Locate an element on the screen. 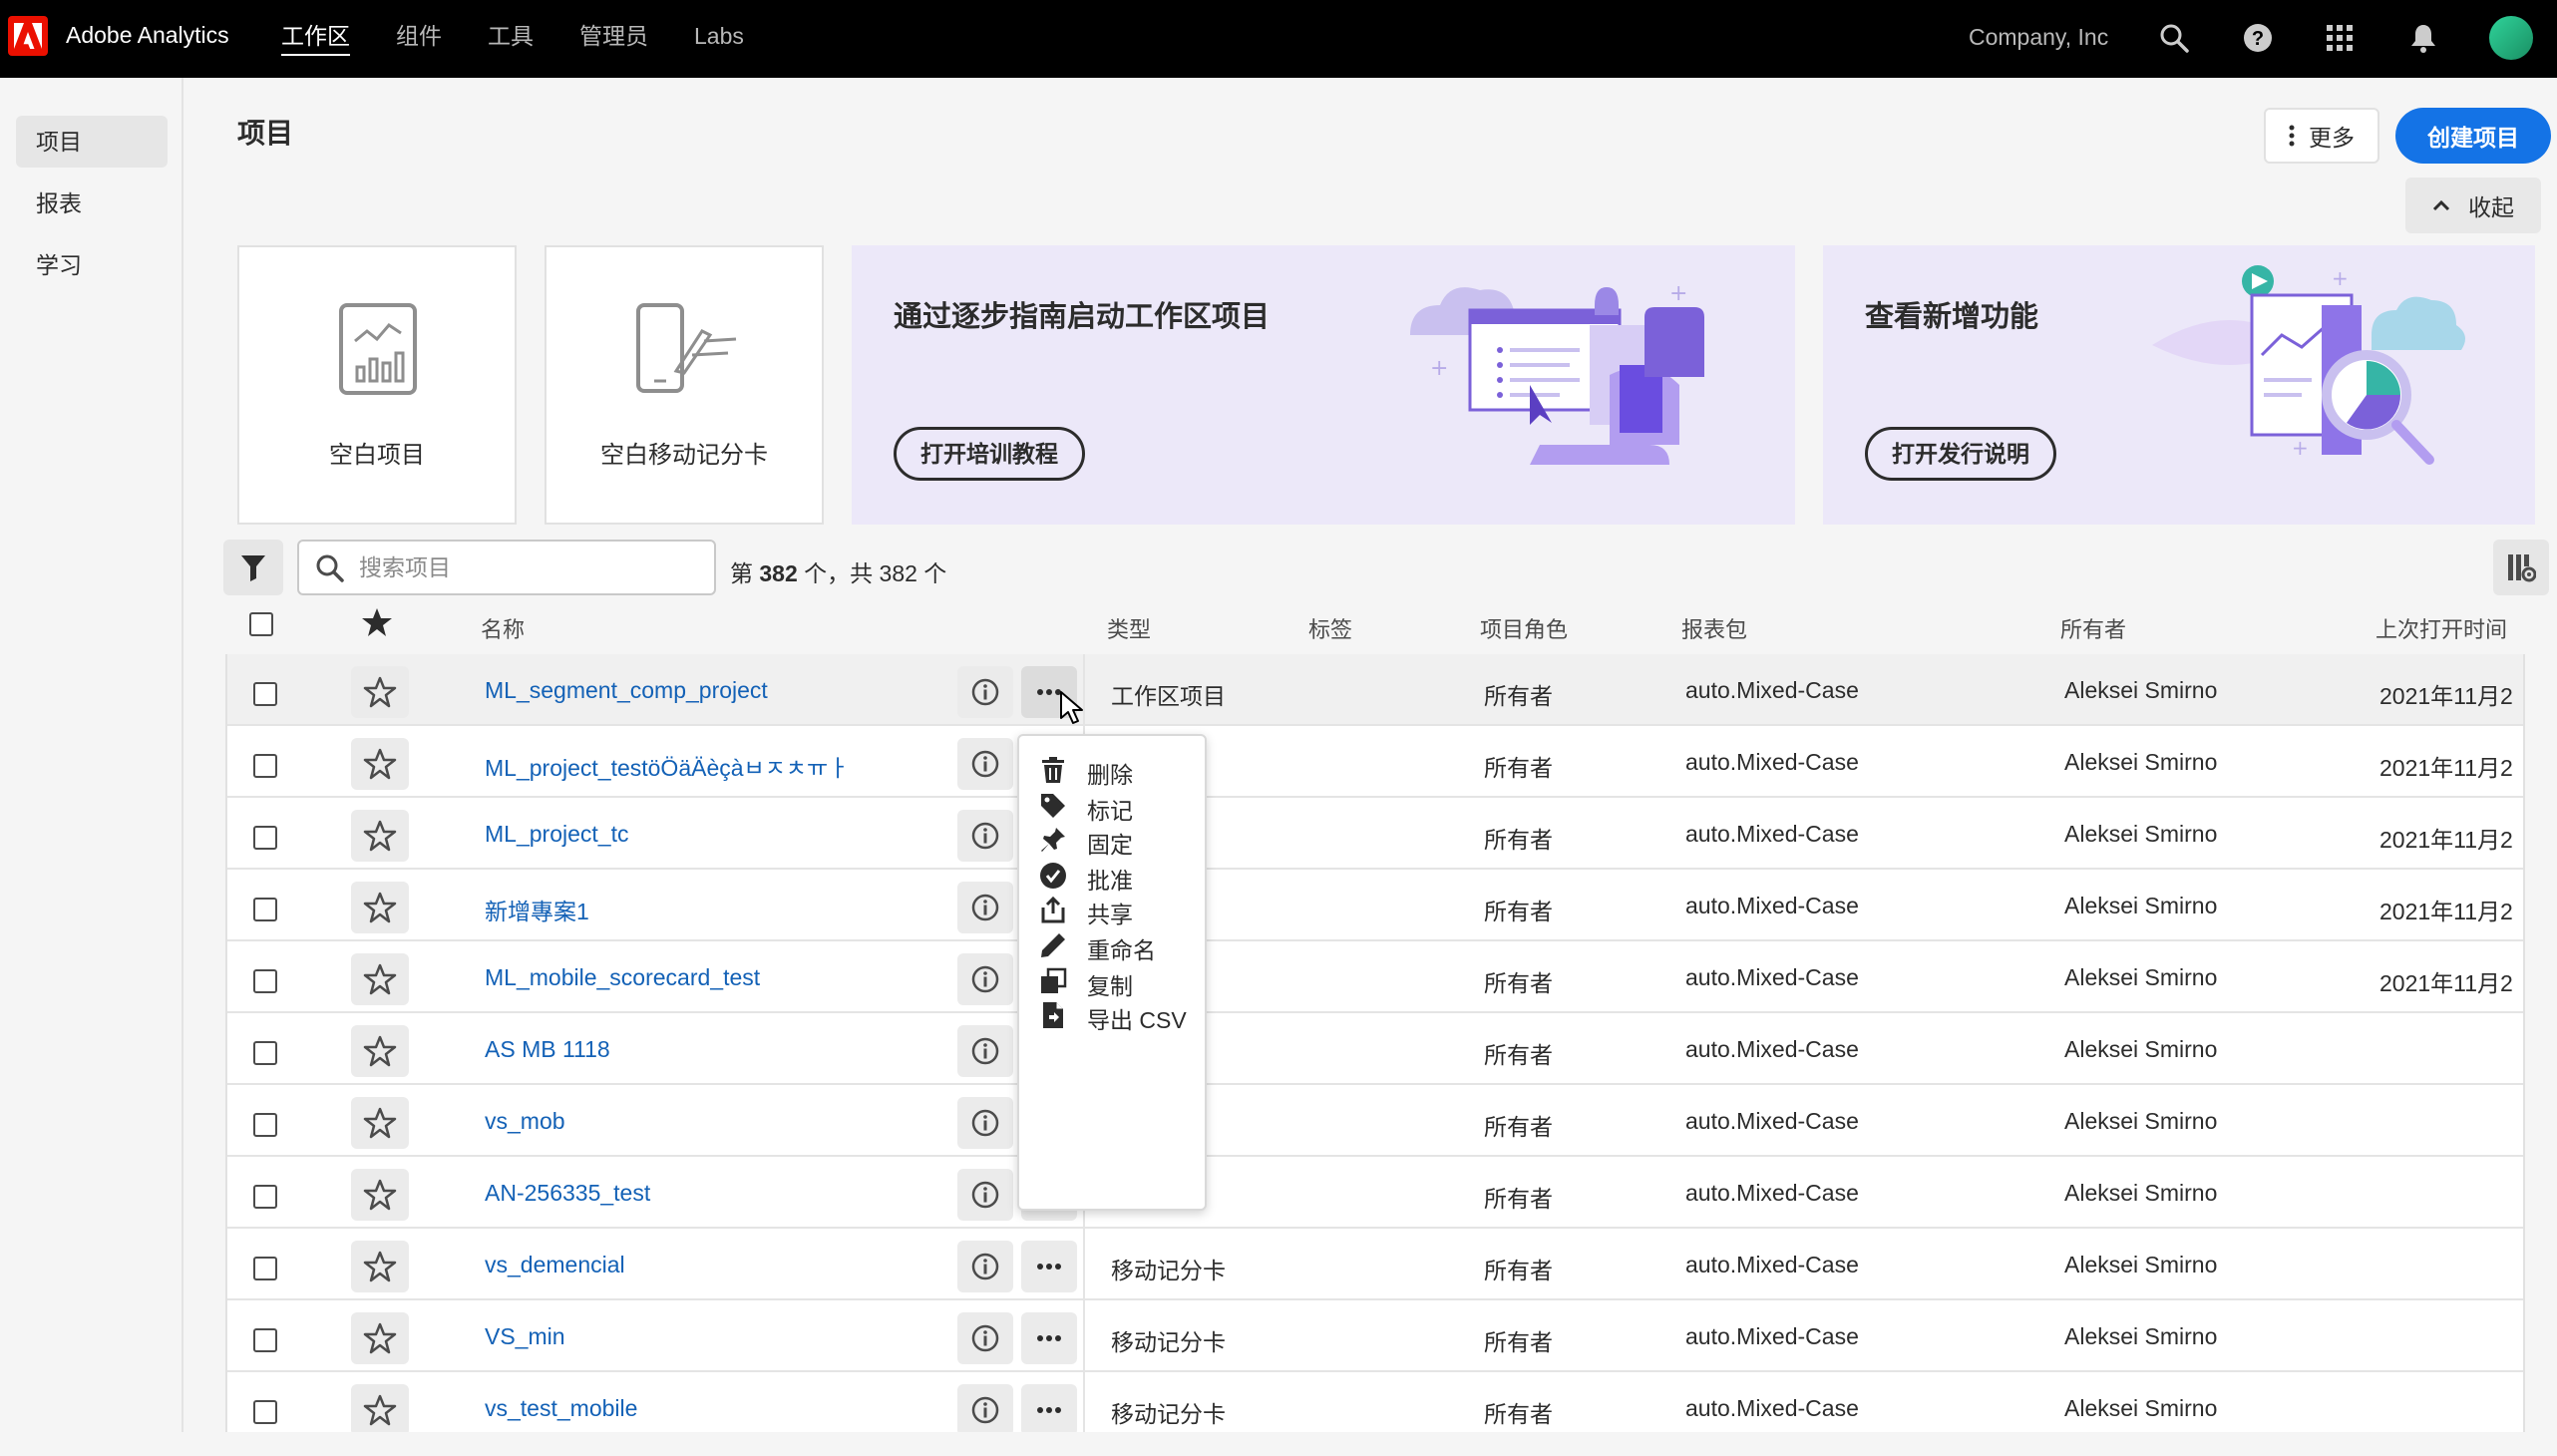 This screenshot has width=2557, height=1456. adobe-logo-icon is located at coordinates (28, 36).